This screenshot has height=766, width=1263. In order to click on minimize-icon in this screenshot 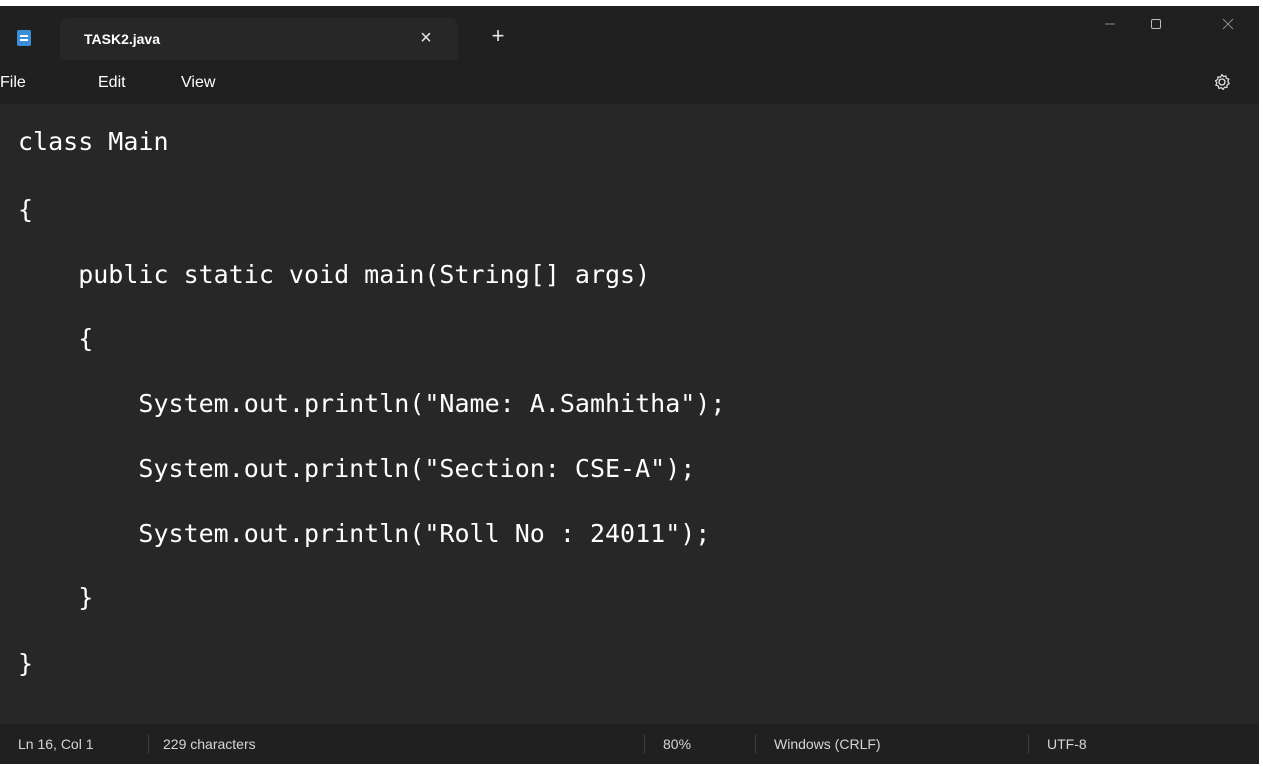, I will do `click(1110, 24)`.